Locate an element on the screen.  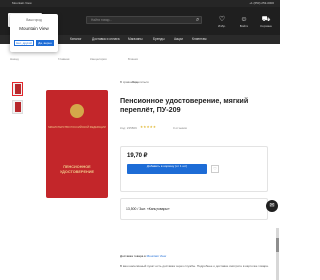
add-to-cart-button: Добавить в корзину (от 1 шт) is located at coordinates (167, 169).